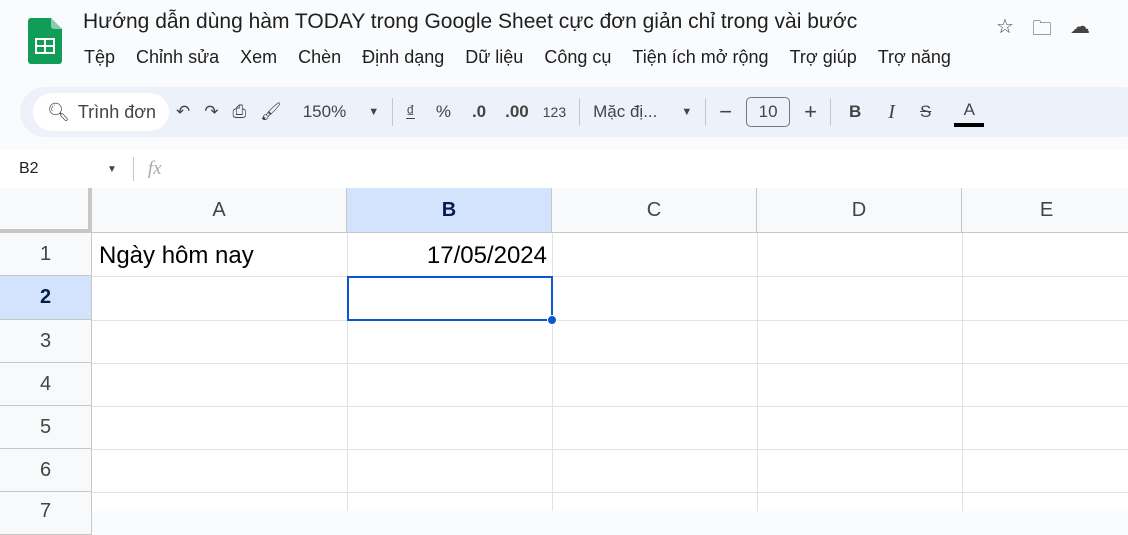  Describe the element at coordinates (859, 210) in the screenshot. I see `column-header-d: D` at that location.